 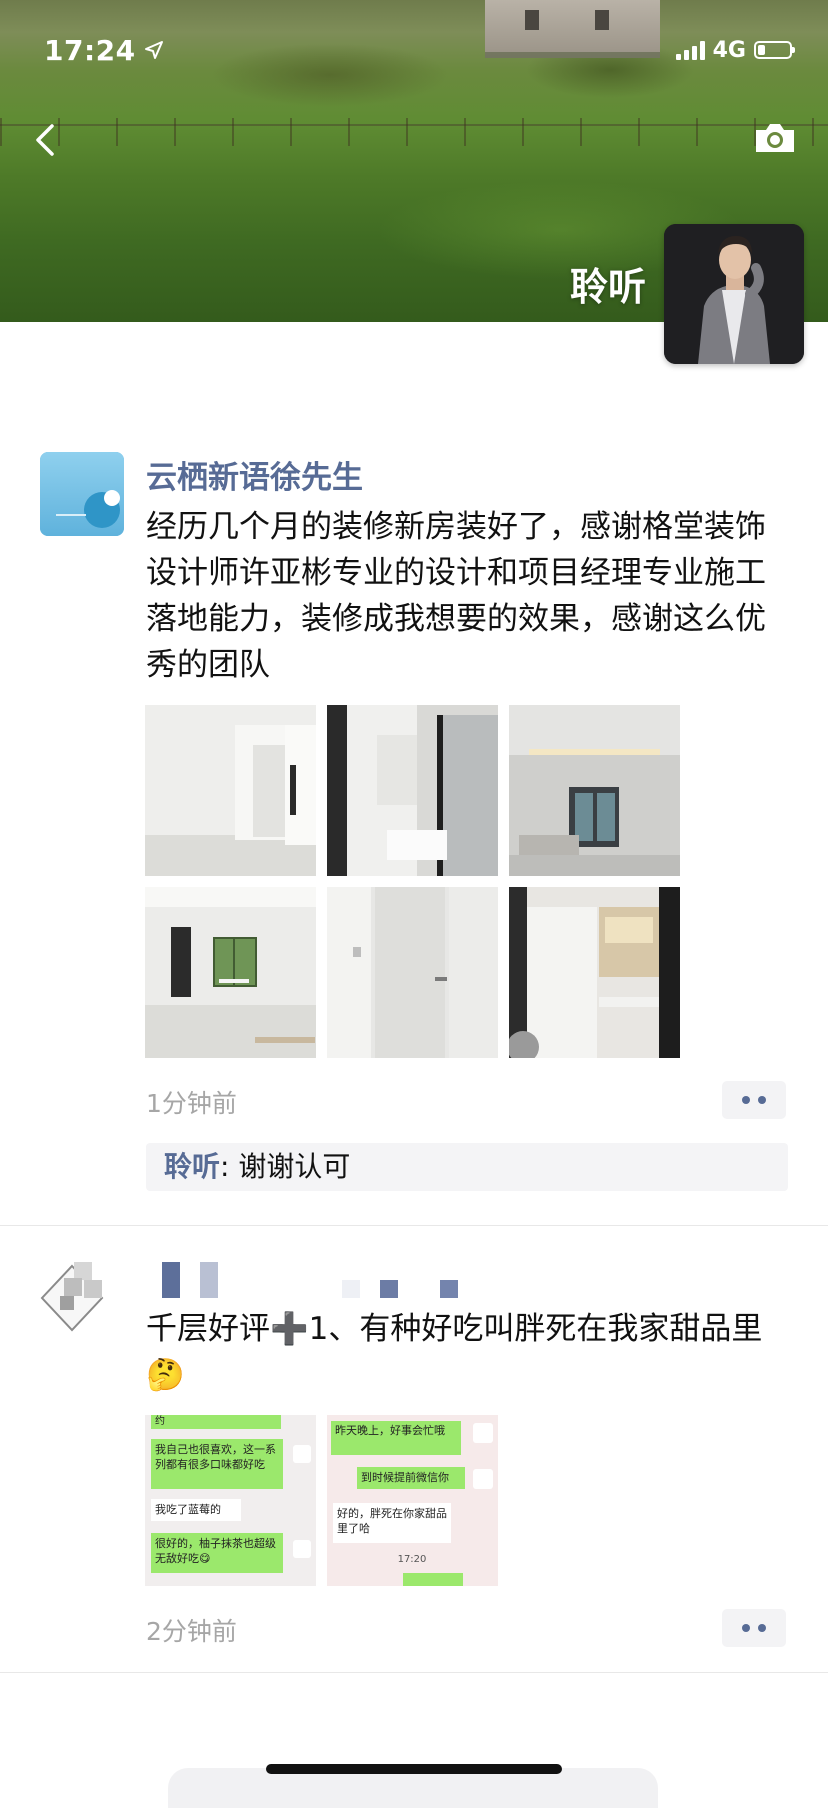 What do you see at coordinates (294, 1166) in the screenshot?
I see `comment-text: 谢谢认可` at bounding box center [294, 1166].